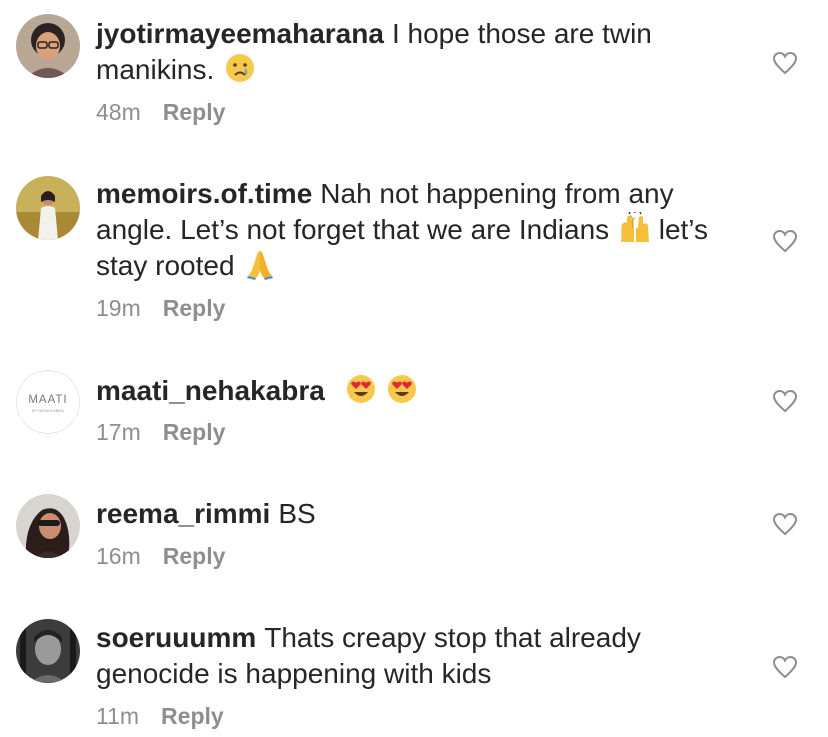 The image size is (828, 737). Describe the element at coordinates (160, 716) in the screenshot. I see `comment-meta: 11m Reply` at that location.